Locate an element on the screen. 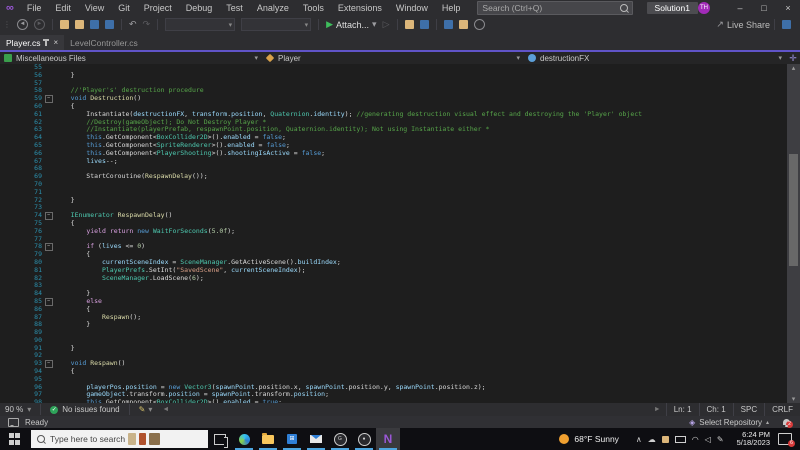 The width and height of the screenshot is (800, 450). platform-dropdown: ▾ is located at coordinates (276, 24).